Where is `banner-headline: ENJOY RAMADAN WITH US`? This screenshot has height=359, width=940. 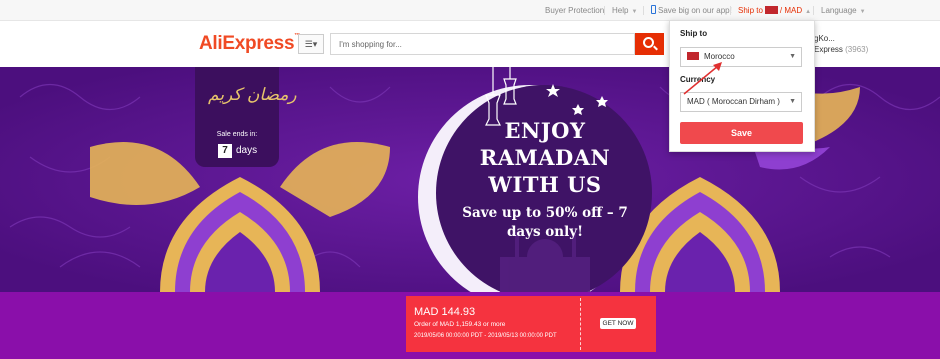
banner-headline: ENJOY RAMADAN WITH US is located at coordinates (545, 157).